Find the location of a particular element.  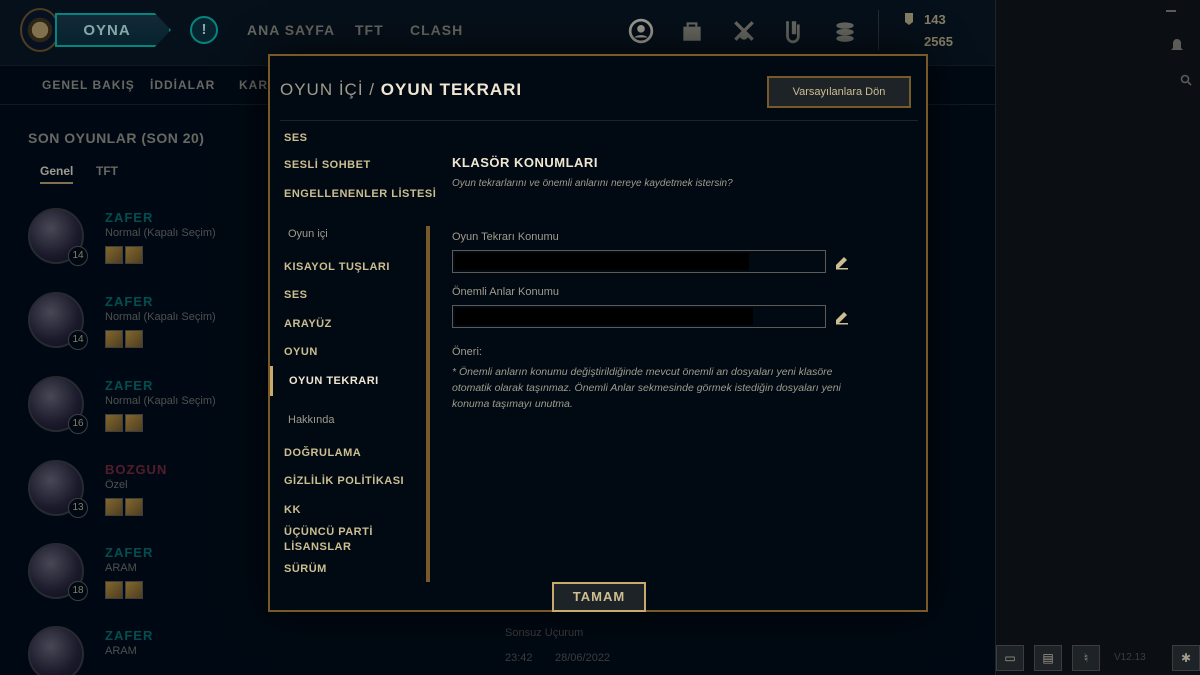

mic-icon: ♮ is located at coordinates (1086, 658).